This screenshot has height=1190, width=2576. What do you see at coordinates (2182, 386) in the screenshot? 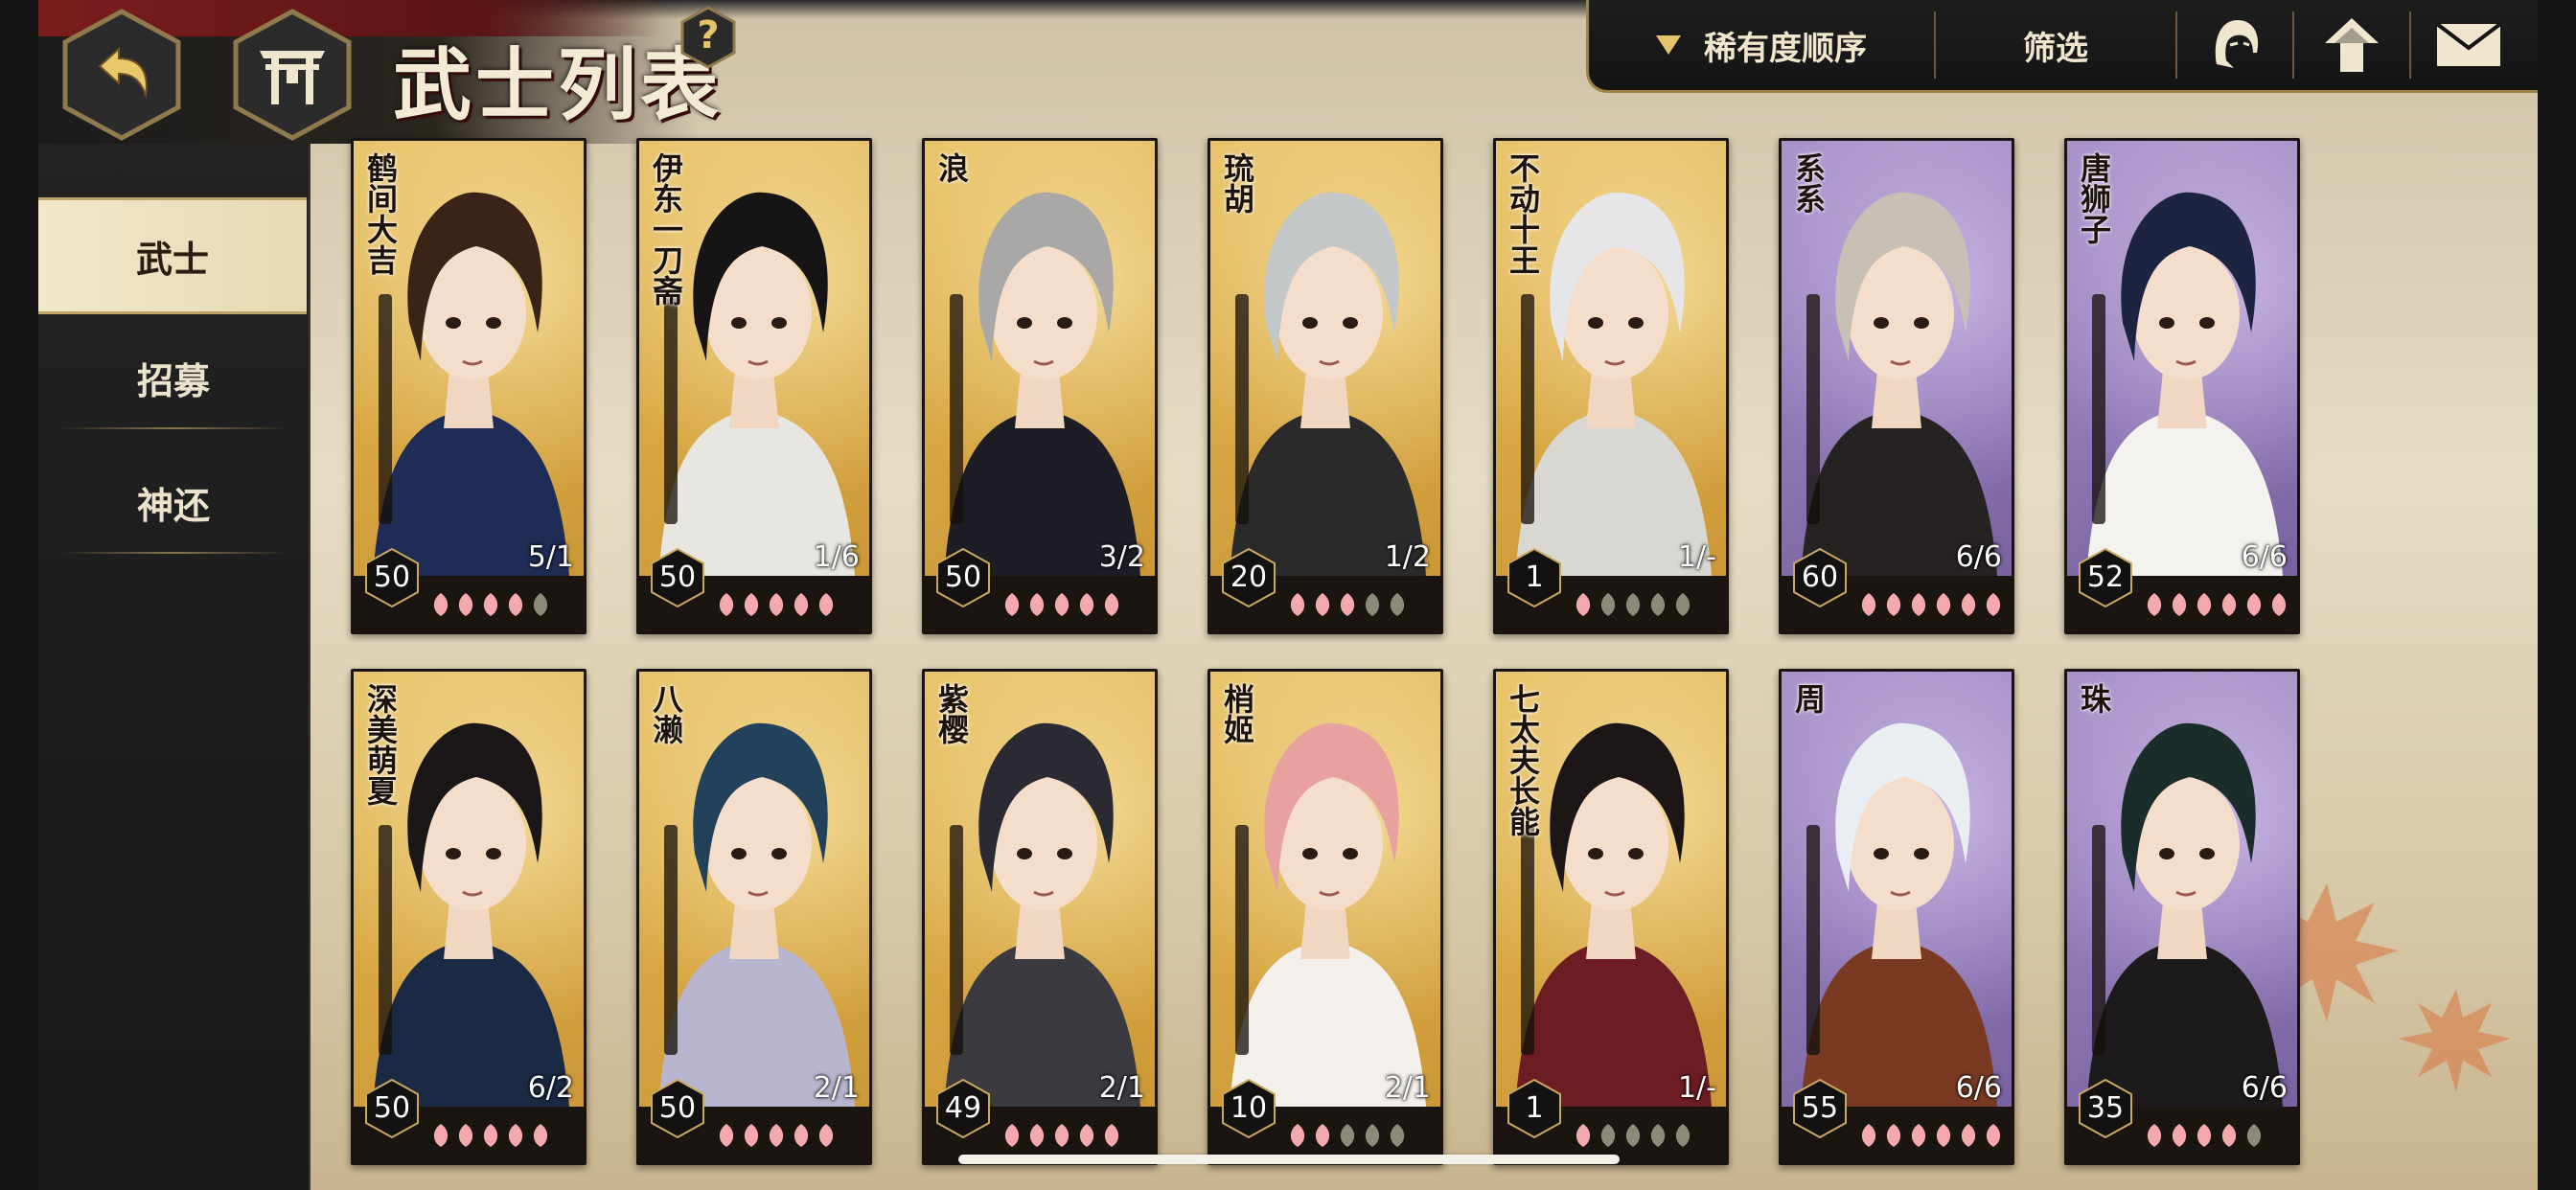
I see `samurai-card: 唐狮子 6/6 52` at bounding box center [2182, 386].